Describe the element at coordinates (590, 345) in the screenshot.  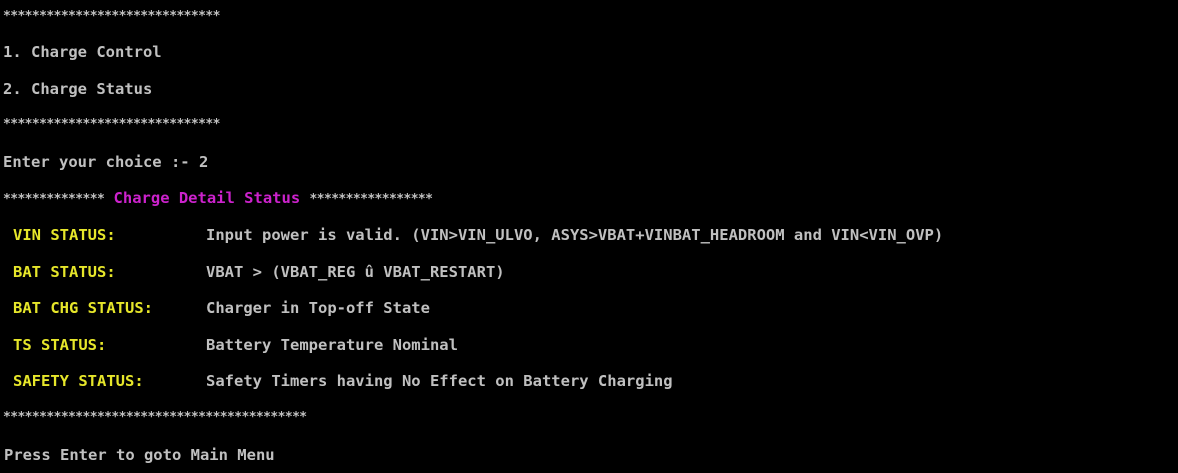
I see `status-row-ts: TS STATUS: Battery Temperature Nominal` at that location.